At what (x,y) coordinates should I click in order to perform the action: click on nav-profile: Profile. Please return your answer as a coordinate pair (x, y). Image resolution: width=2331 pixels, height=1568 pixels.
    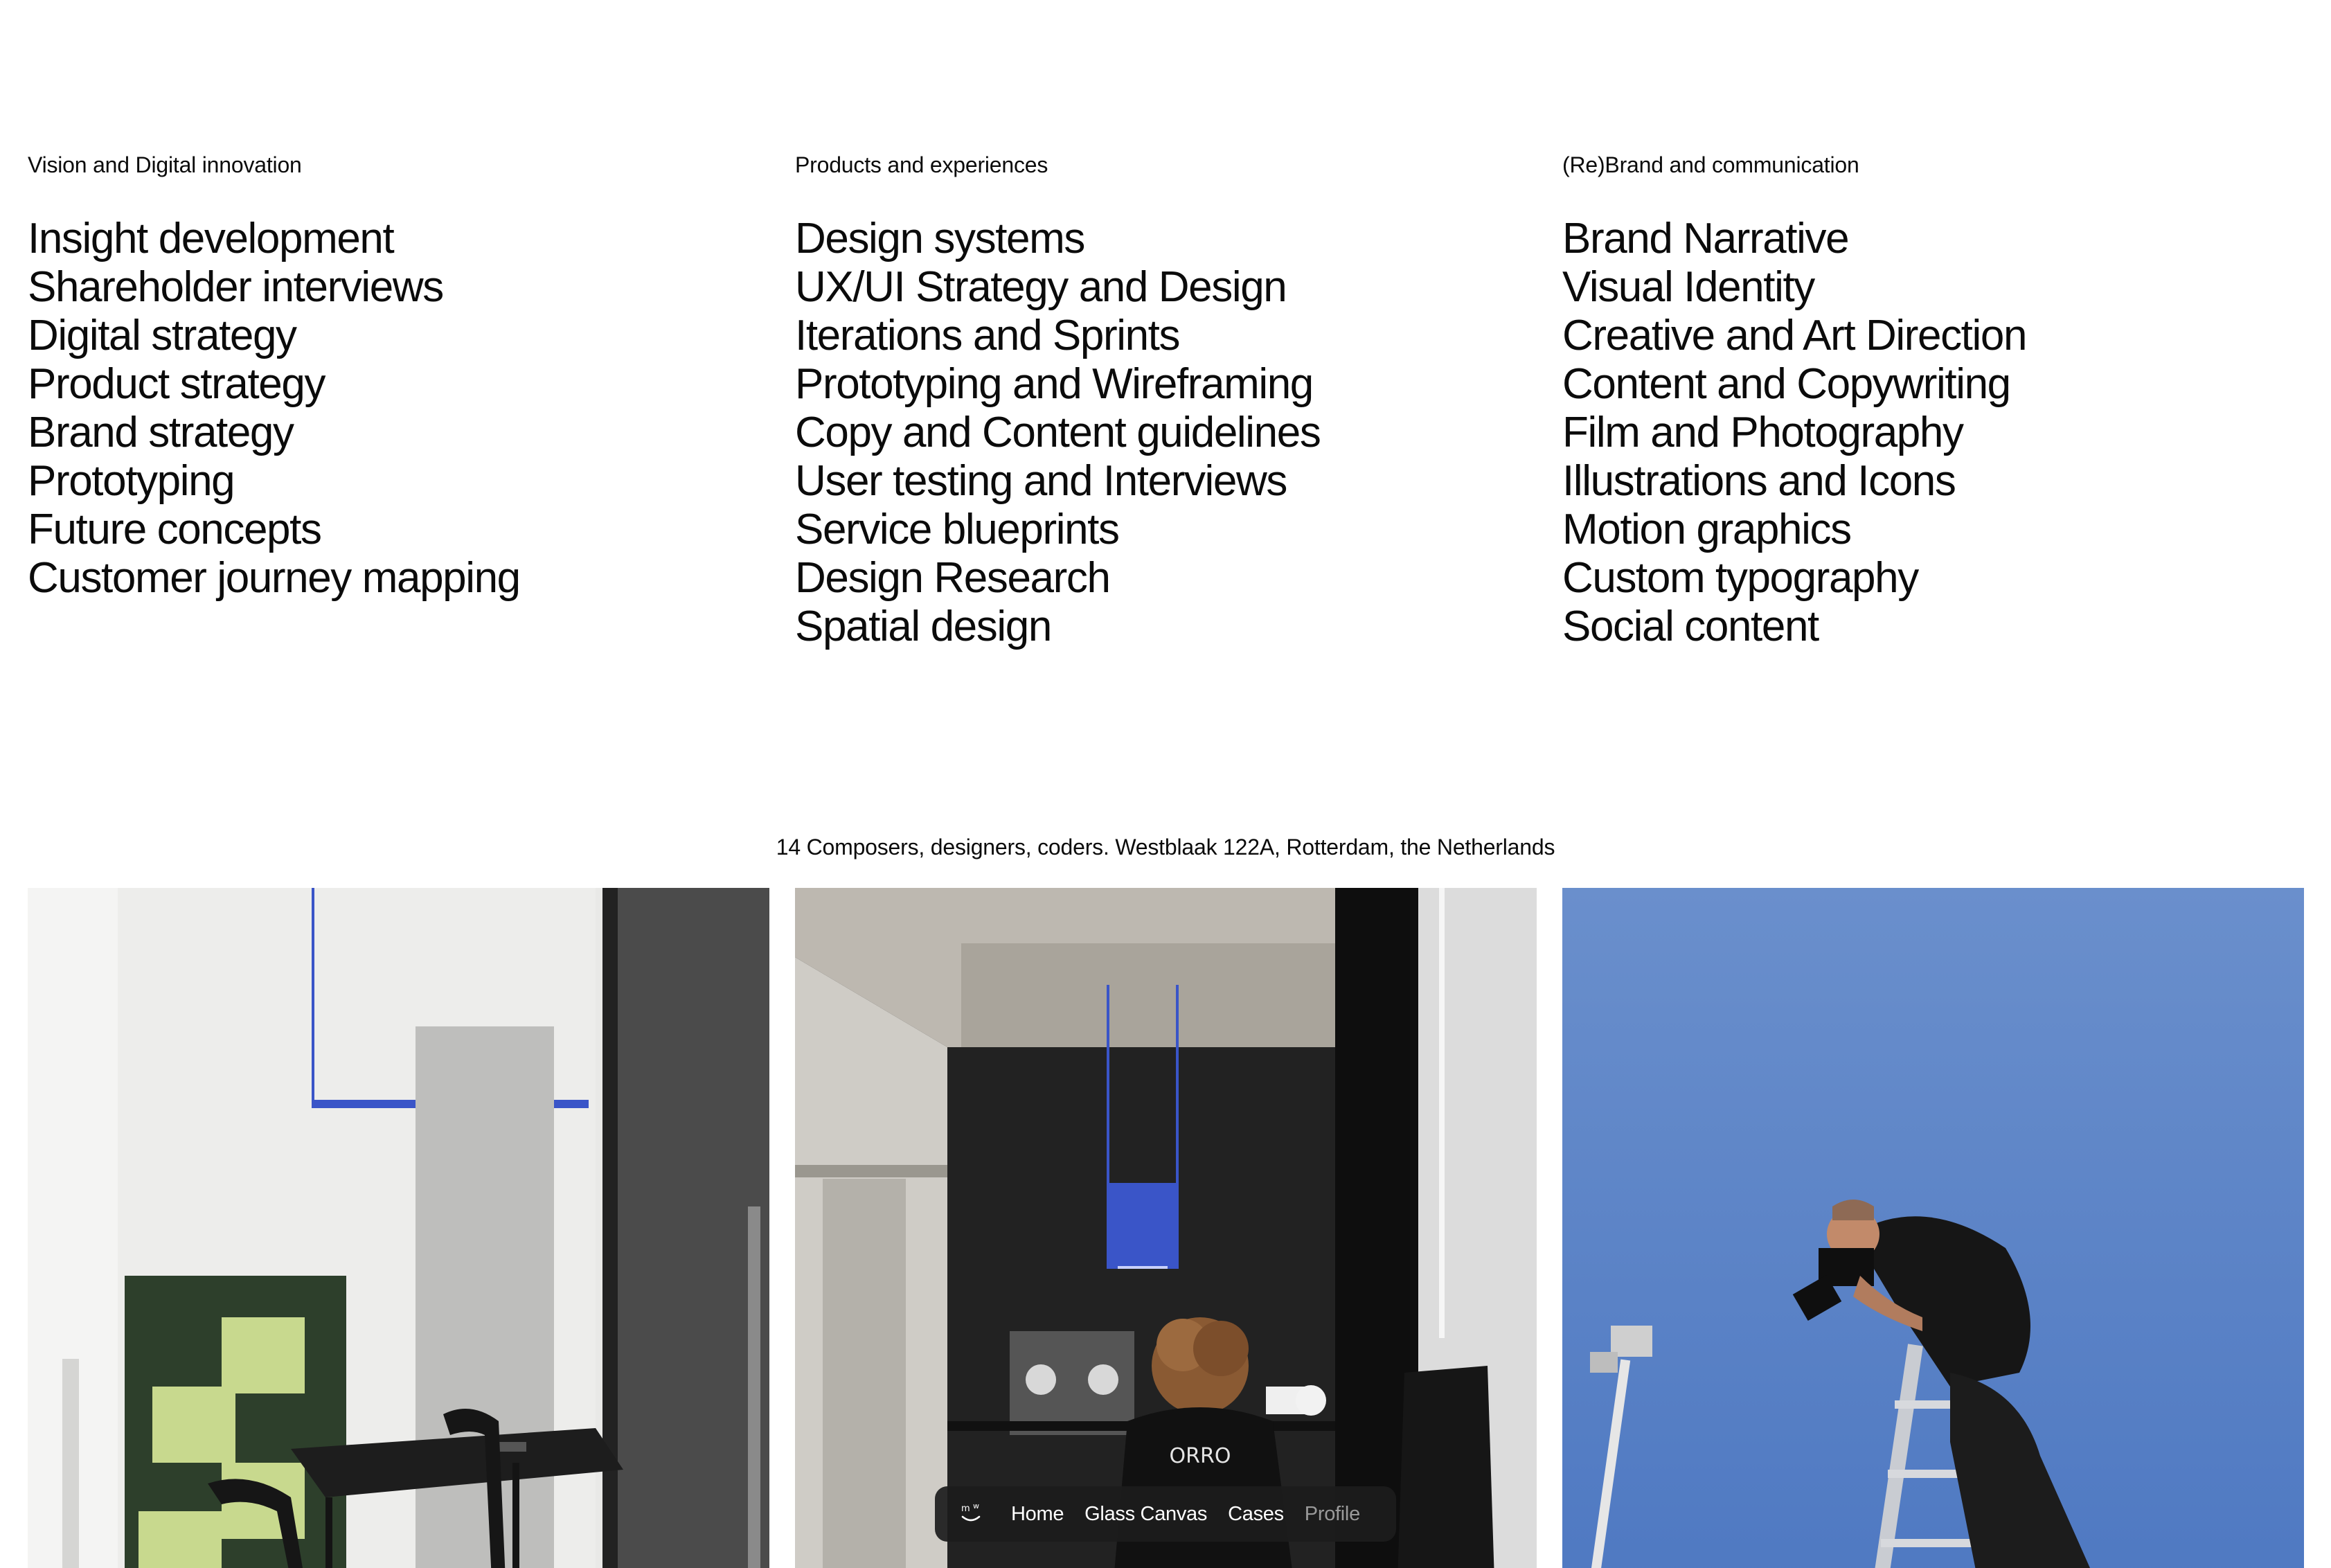
    Looking at the image, I should click on (1332, 1514).